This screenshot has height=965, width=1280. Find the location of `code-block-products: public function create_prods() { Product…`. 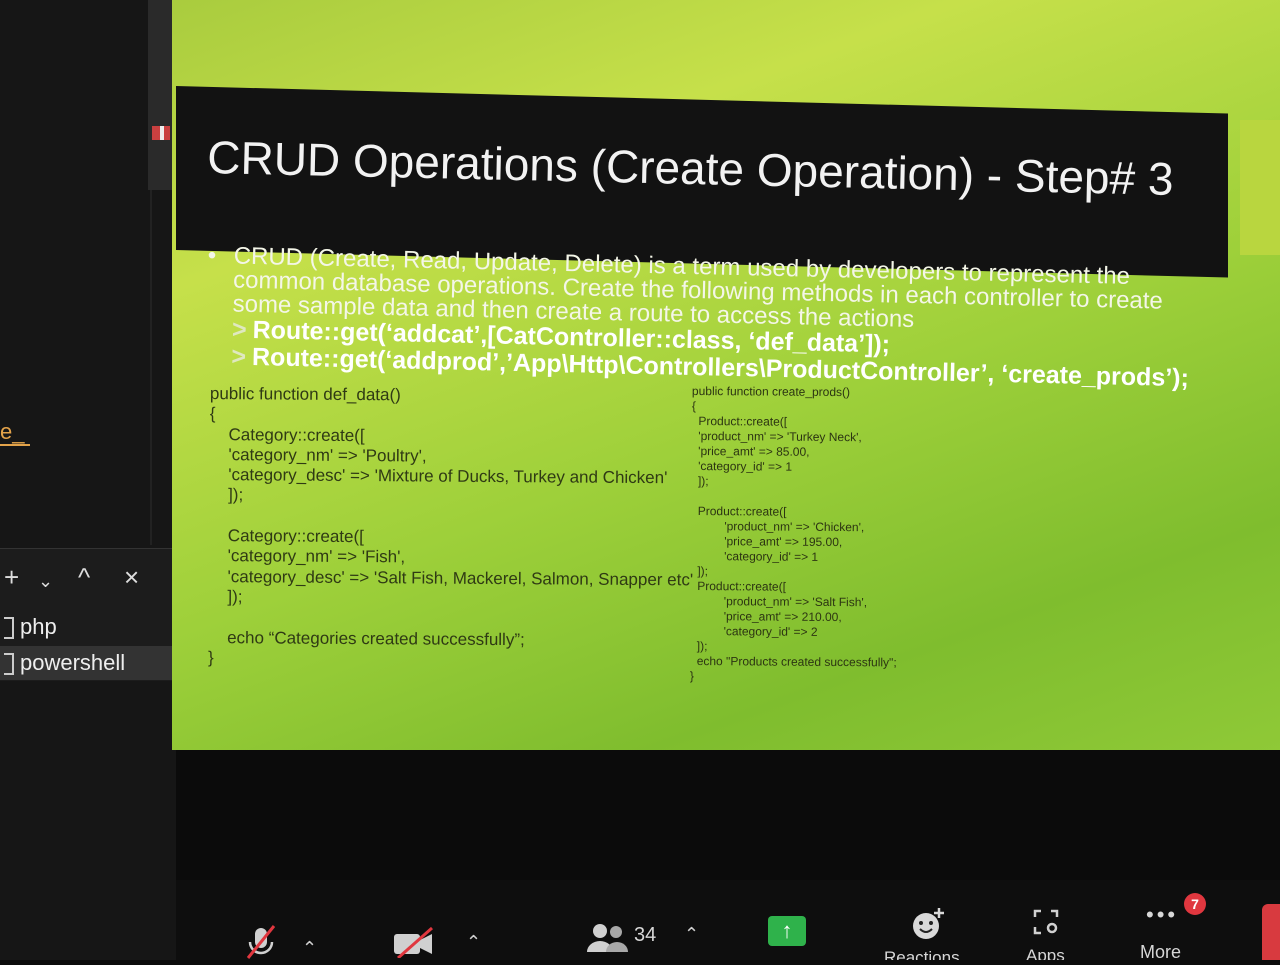

code-block-products: public function create_prods() { Product… is located at coordinates (794, 534).